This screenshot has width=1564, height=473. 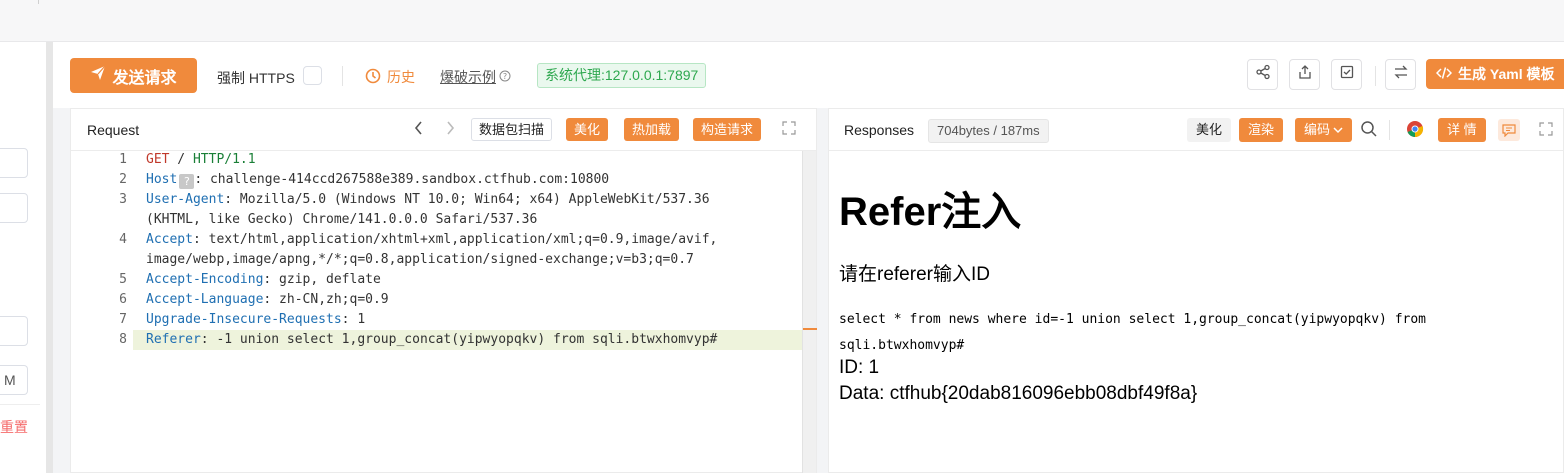 I want to click on code-line: Upgrade-Insecure-Requests: 1, so click(x=255, y=319).